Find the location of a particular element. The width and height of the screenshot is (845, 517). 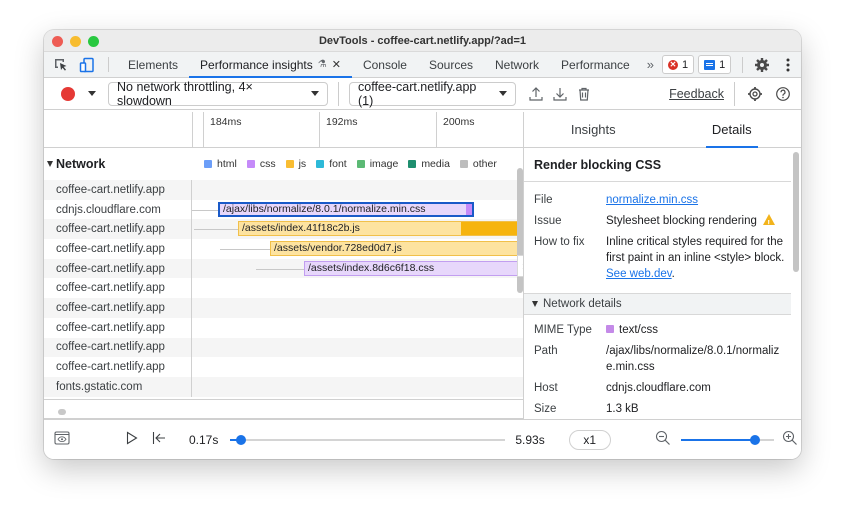

close-window-button is located at coordinates (57, 41).